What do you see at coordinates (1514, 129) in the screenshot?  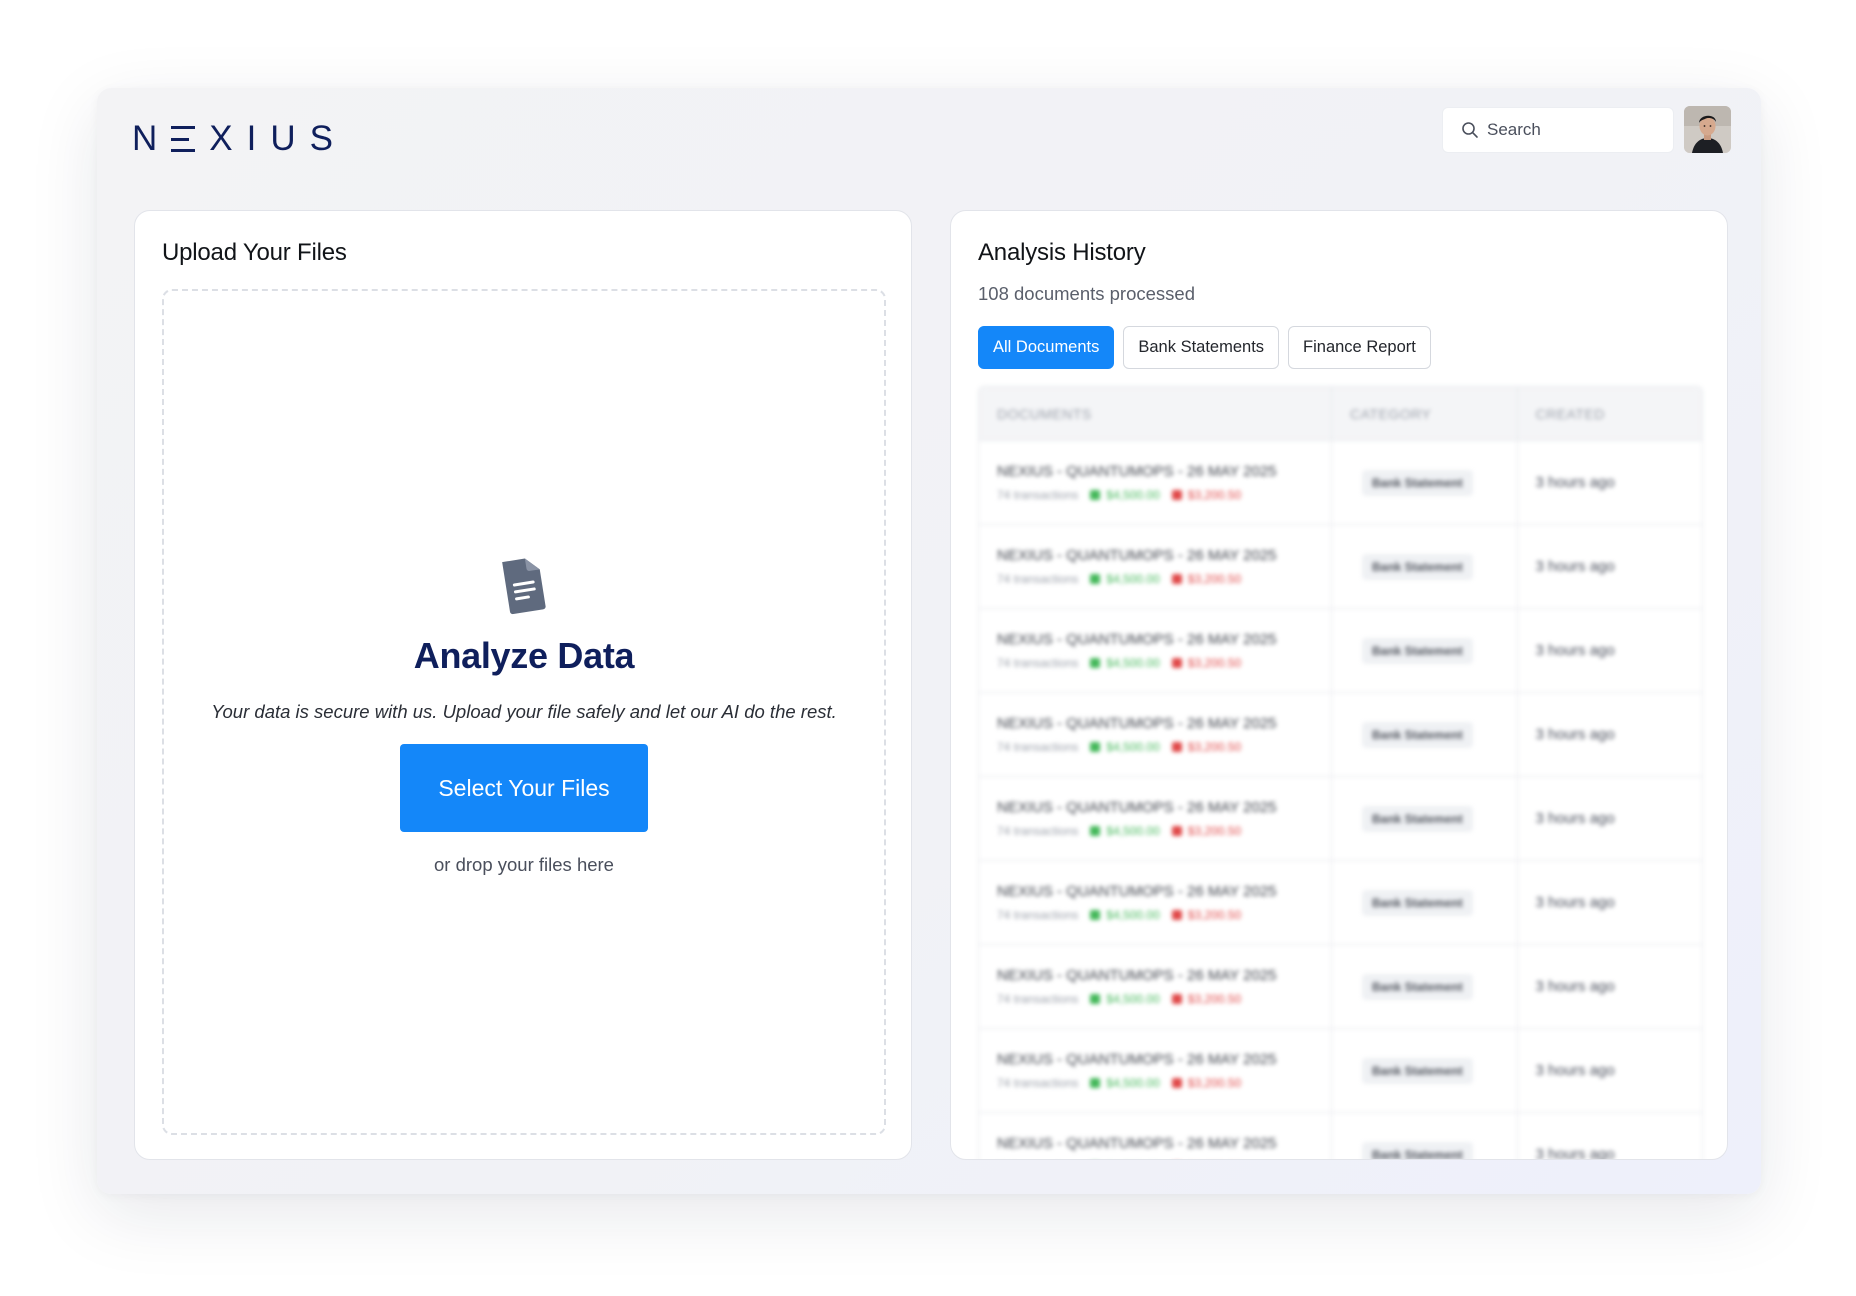 I see `search-placeholder: Search` at bounding box center [1514, 129].